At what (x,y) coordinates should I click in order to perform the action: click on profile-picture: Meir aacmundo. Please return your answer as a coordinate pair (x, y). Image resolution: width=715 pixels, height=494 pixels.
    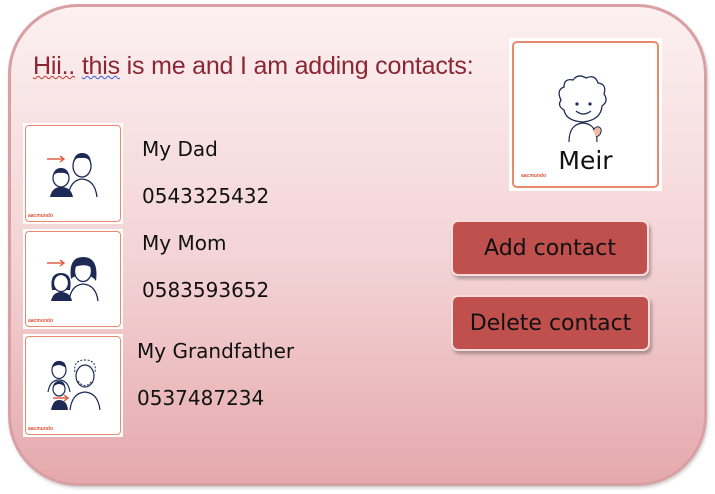
    Looking at the image, I should click on (585, 114).